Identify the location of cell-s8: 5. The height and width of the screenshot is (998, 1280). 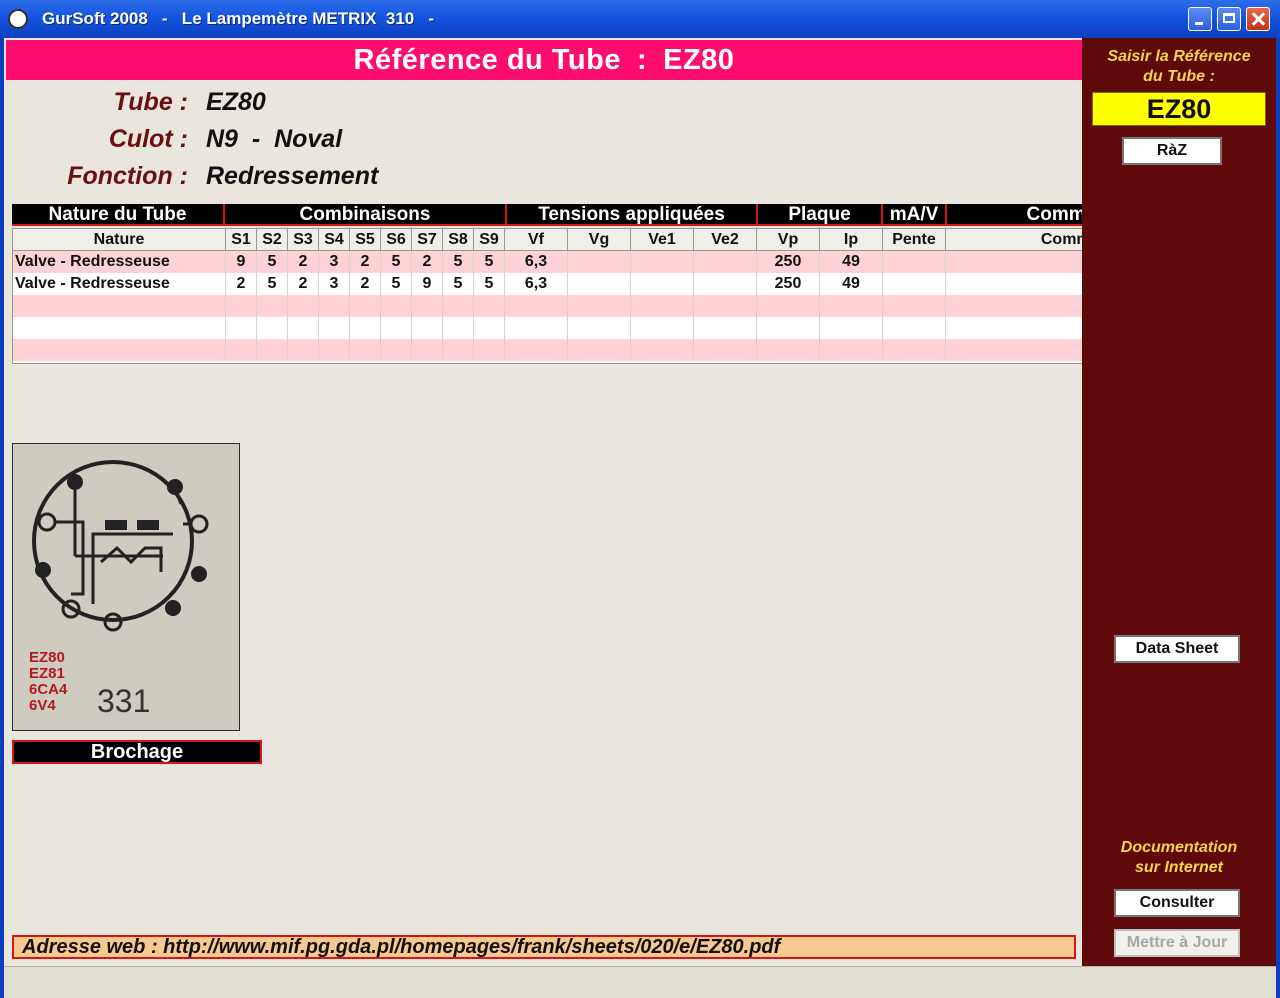
(458, 284).